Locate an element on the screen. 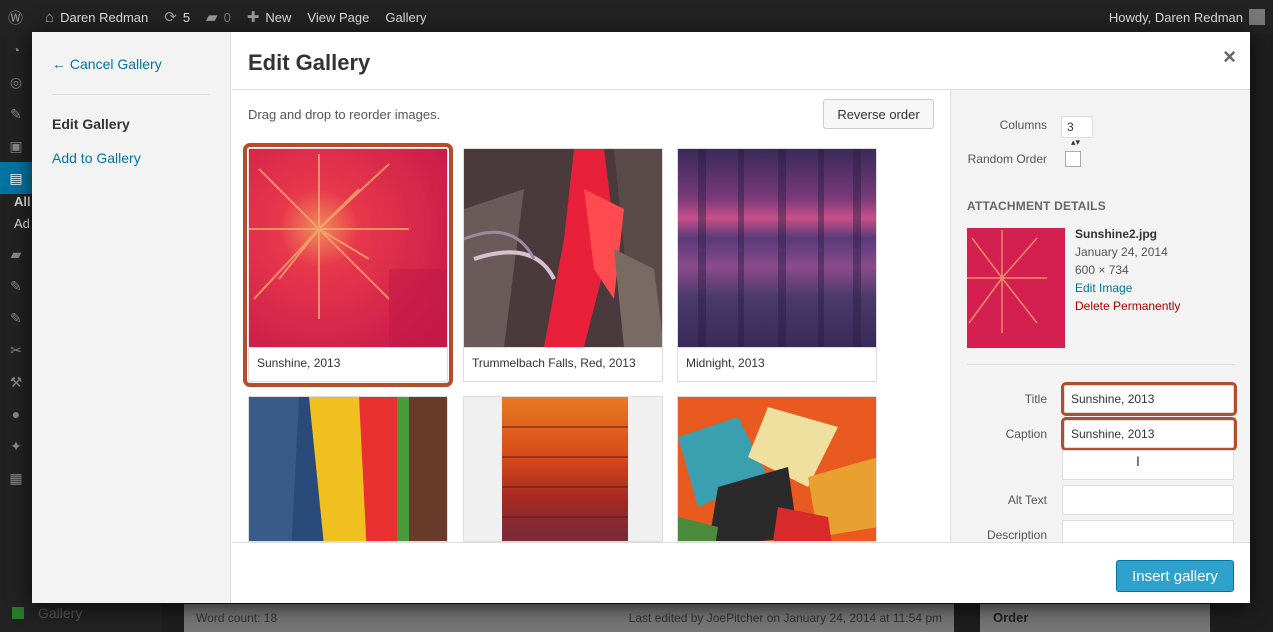 The width and height of the screenshot is (1273, 632). modal-title: Edit Gallery is located at coordinates (309, 62).